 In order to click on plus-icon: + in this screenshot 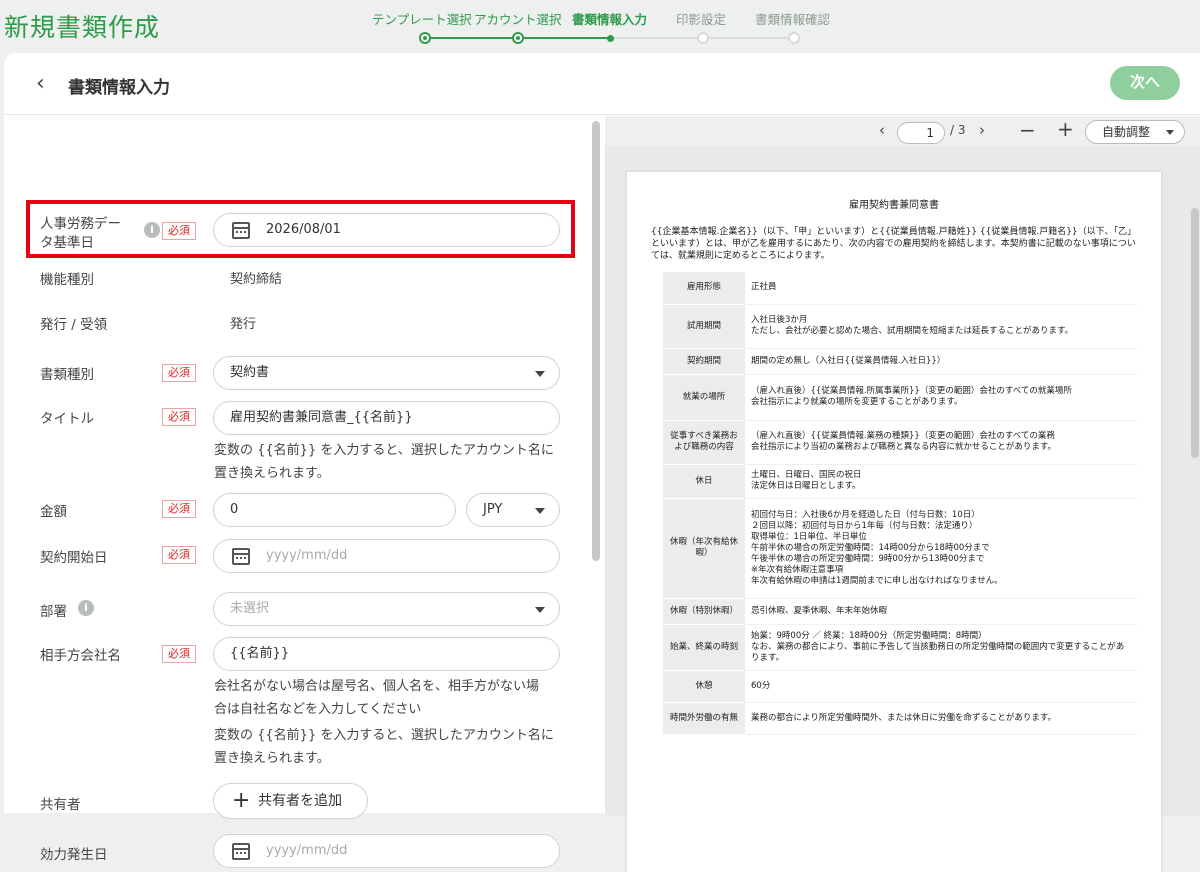, I will do `click(241, 800)`.